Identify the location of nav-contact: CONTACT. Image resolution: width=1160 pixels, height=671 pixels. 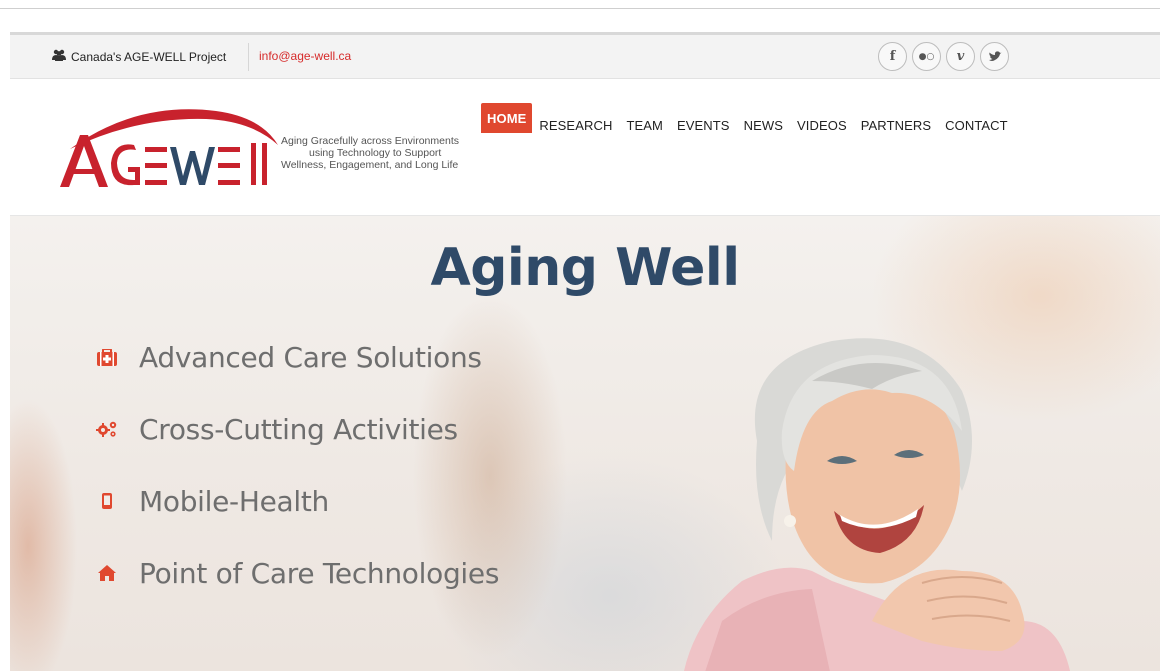
(976, 121).